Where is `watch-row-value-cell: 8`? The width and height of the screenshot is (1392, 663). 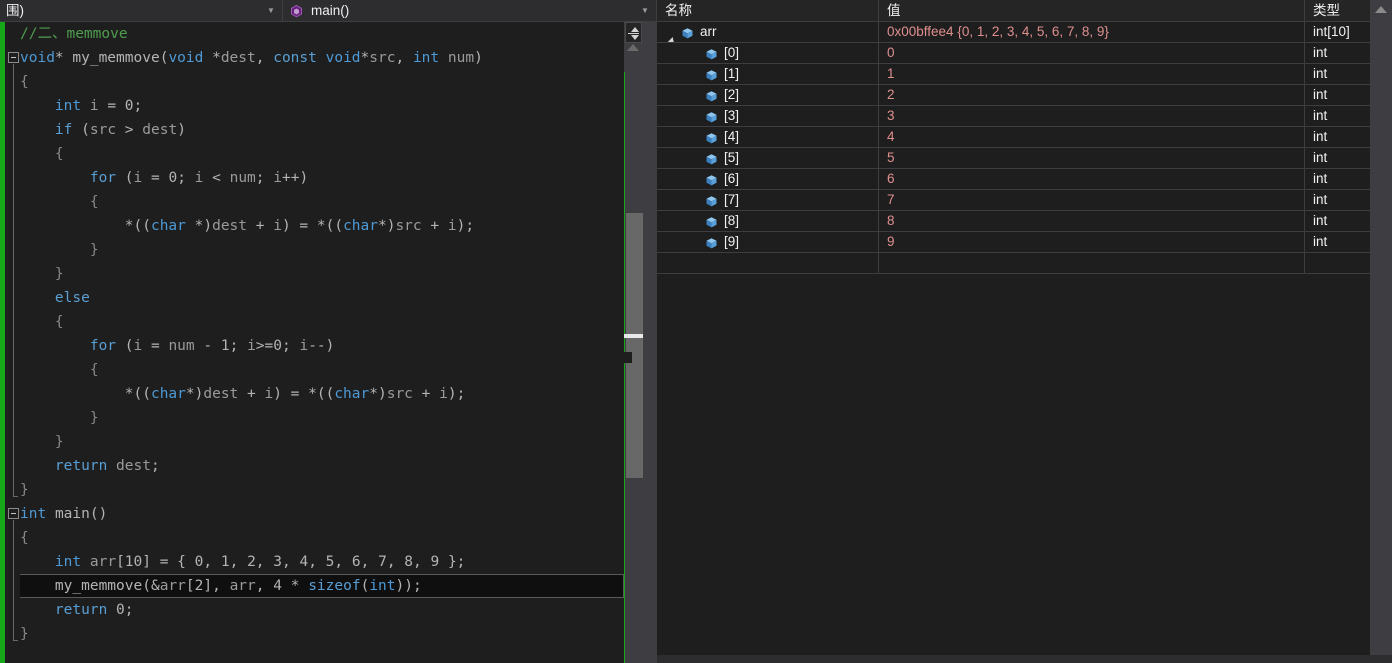
watch-row-value-cell: 8 is located at coordinates (1092, 221).